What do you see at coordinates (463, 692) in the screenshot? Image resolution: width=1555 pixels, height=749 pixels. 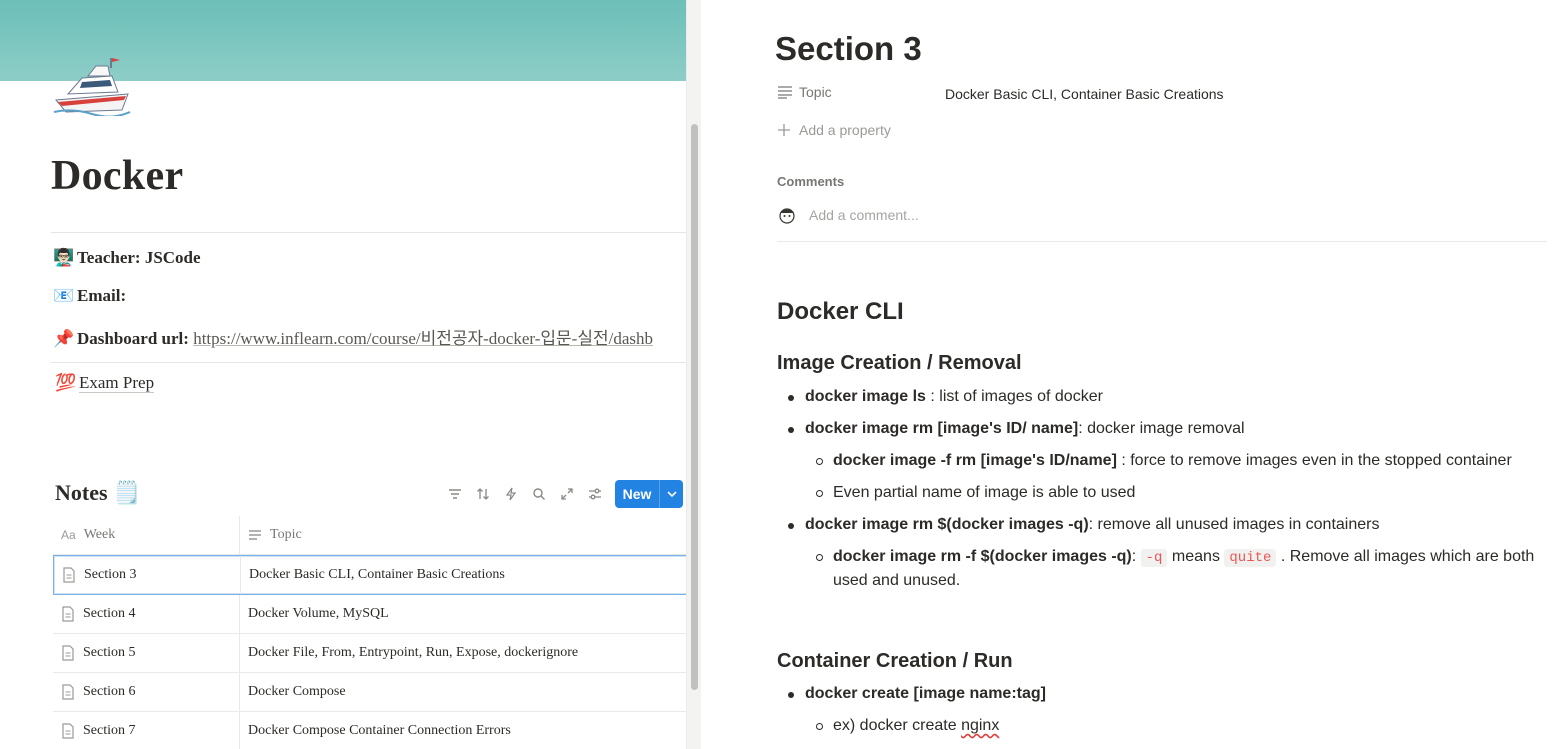 I see `topic-cell: Docker Compose` at bounding box center [463, 692].